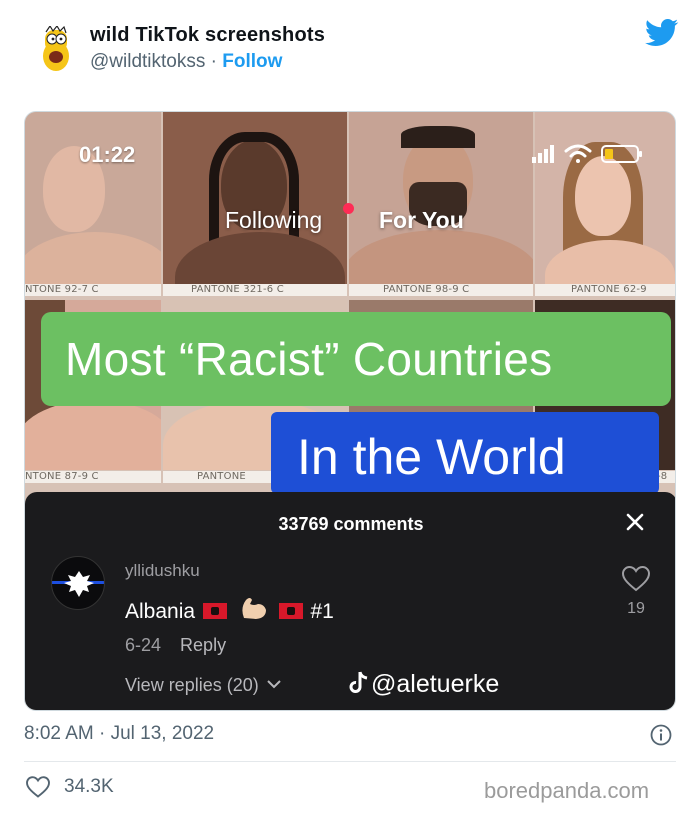  Describe the element at coordinates (621, 154) in the screenshot. I see `battery-icon` at that location.